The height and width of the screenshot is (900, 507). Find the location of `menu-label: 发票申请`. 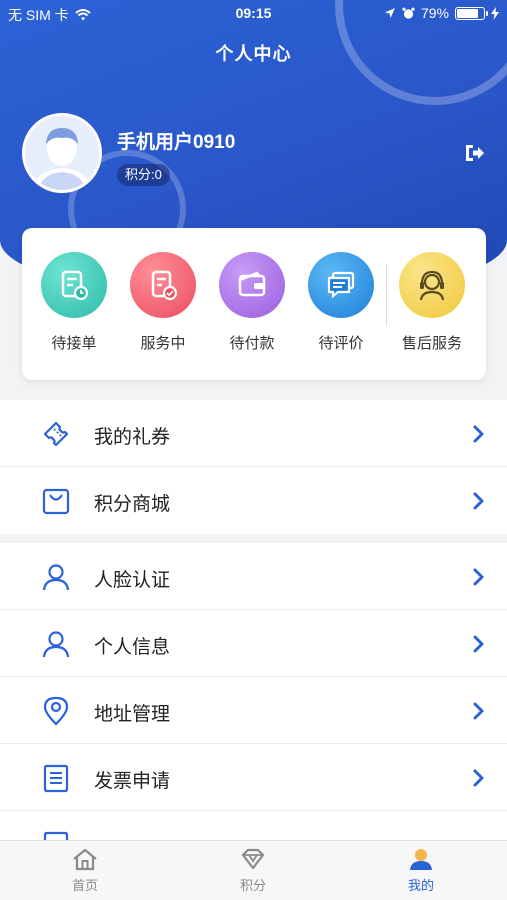

menu-label: 发票申请 is located at coordinates (132, 781).